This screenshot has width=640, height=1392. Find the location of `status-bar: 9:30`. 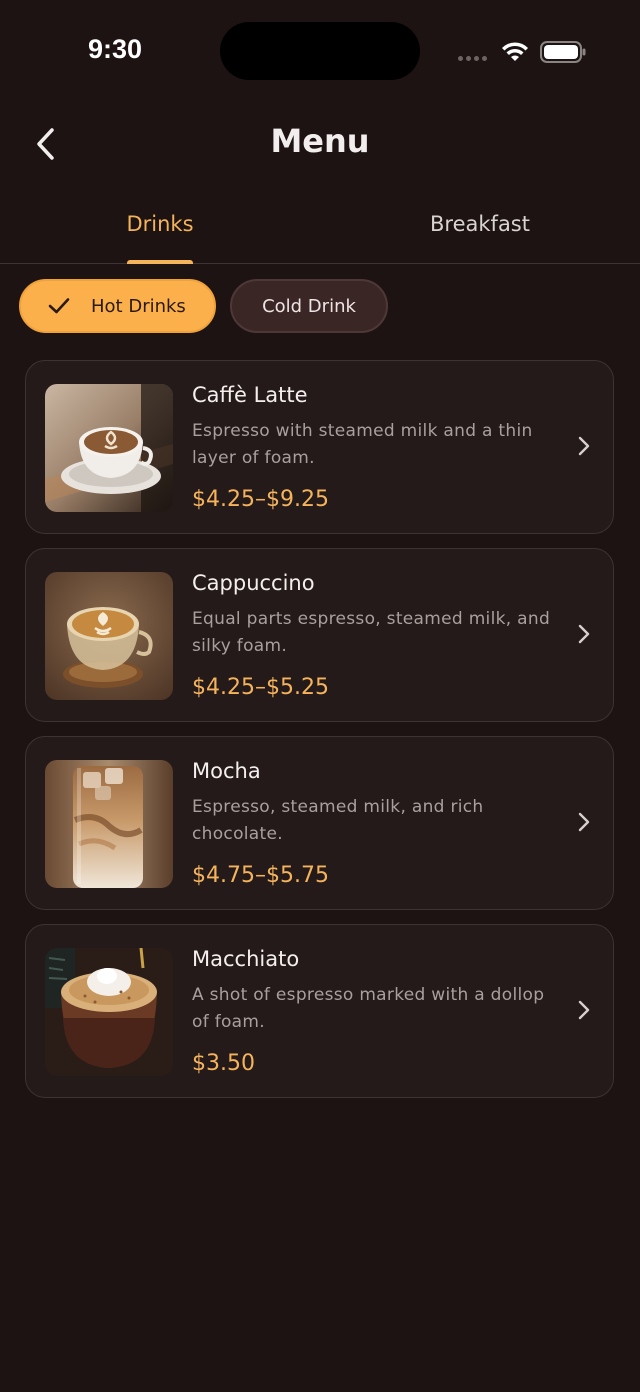

status-bar: 9:30 is located at coordinates (320, 50).